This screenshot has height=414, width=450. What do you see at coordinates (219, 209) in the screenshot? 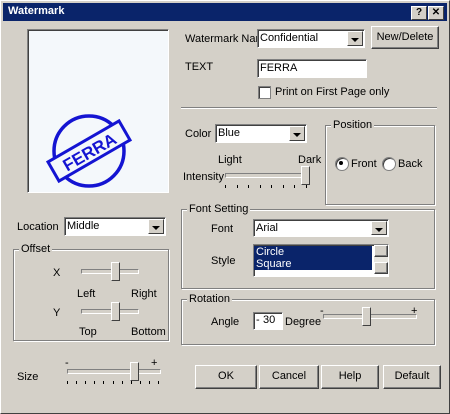
I see `font-setting-group-label: Font Setting` at bounding box center [219, 209].